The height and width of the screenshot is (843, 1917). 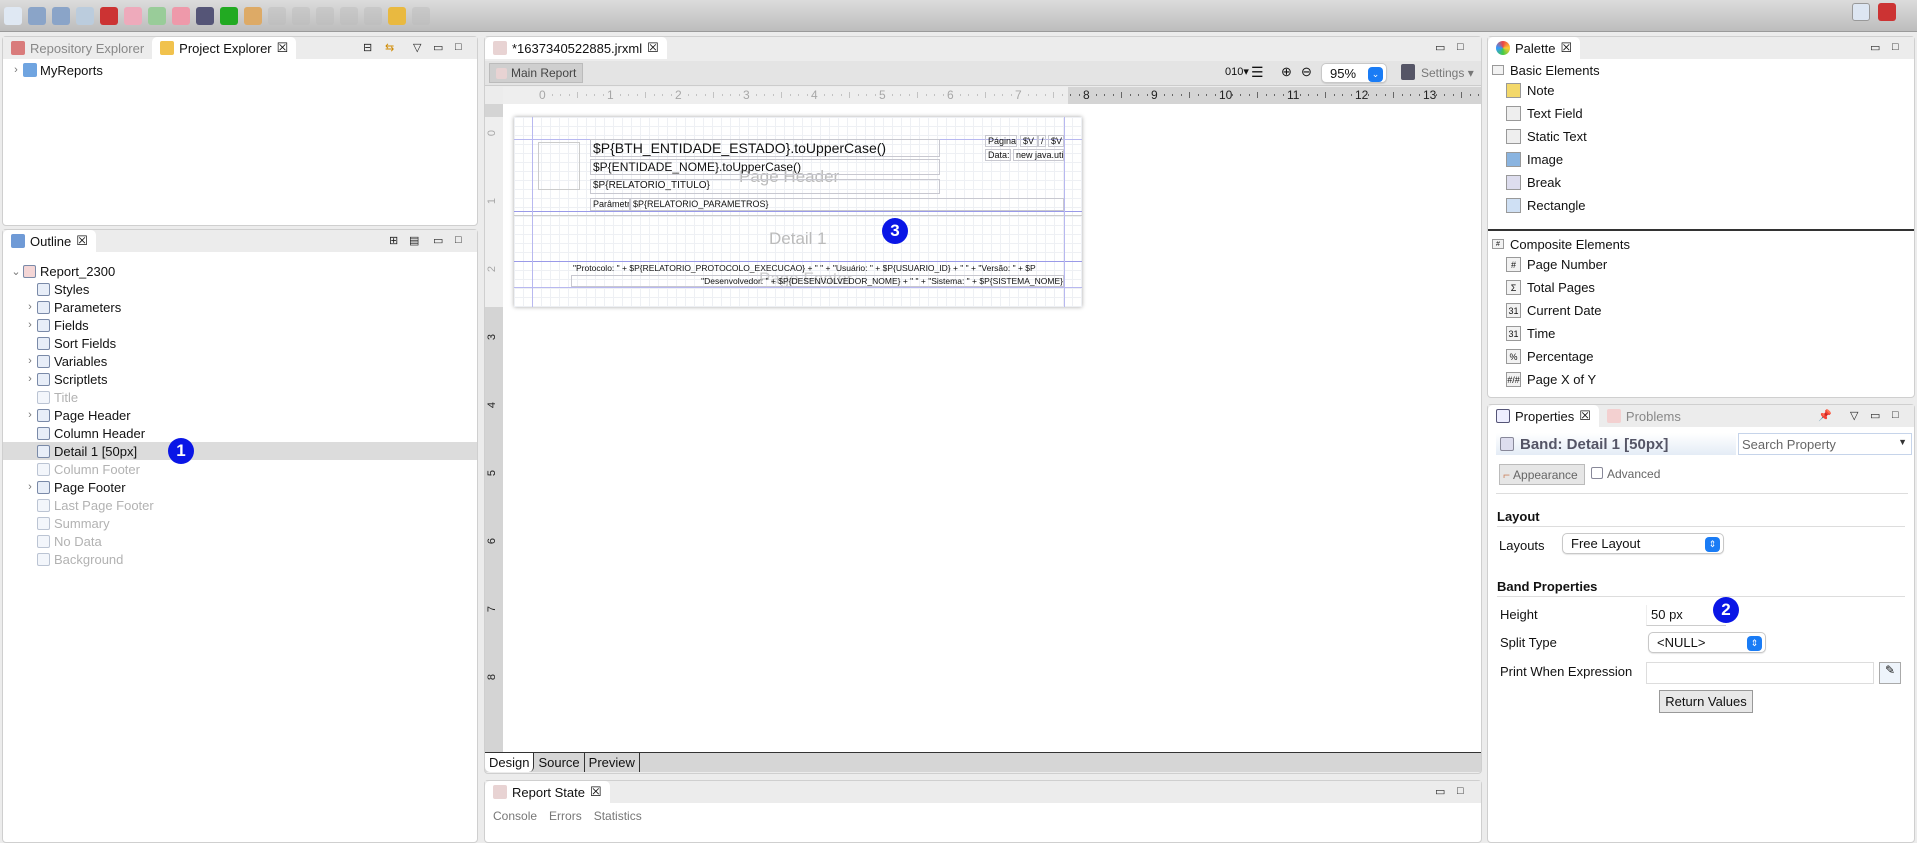 What do you see at coordinates (1707, 642) in the screenshot?
I see `split-type-select: <NULL> ⇕` at bounding box center [1707, 642].